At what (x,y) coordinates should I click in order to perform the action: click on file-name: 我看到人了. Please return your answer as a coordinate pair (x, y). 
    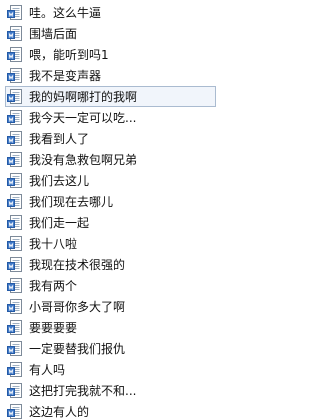
    Looking at the image, I should click on (59, 138).